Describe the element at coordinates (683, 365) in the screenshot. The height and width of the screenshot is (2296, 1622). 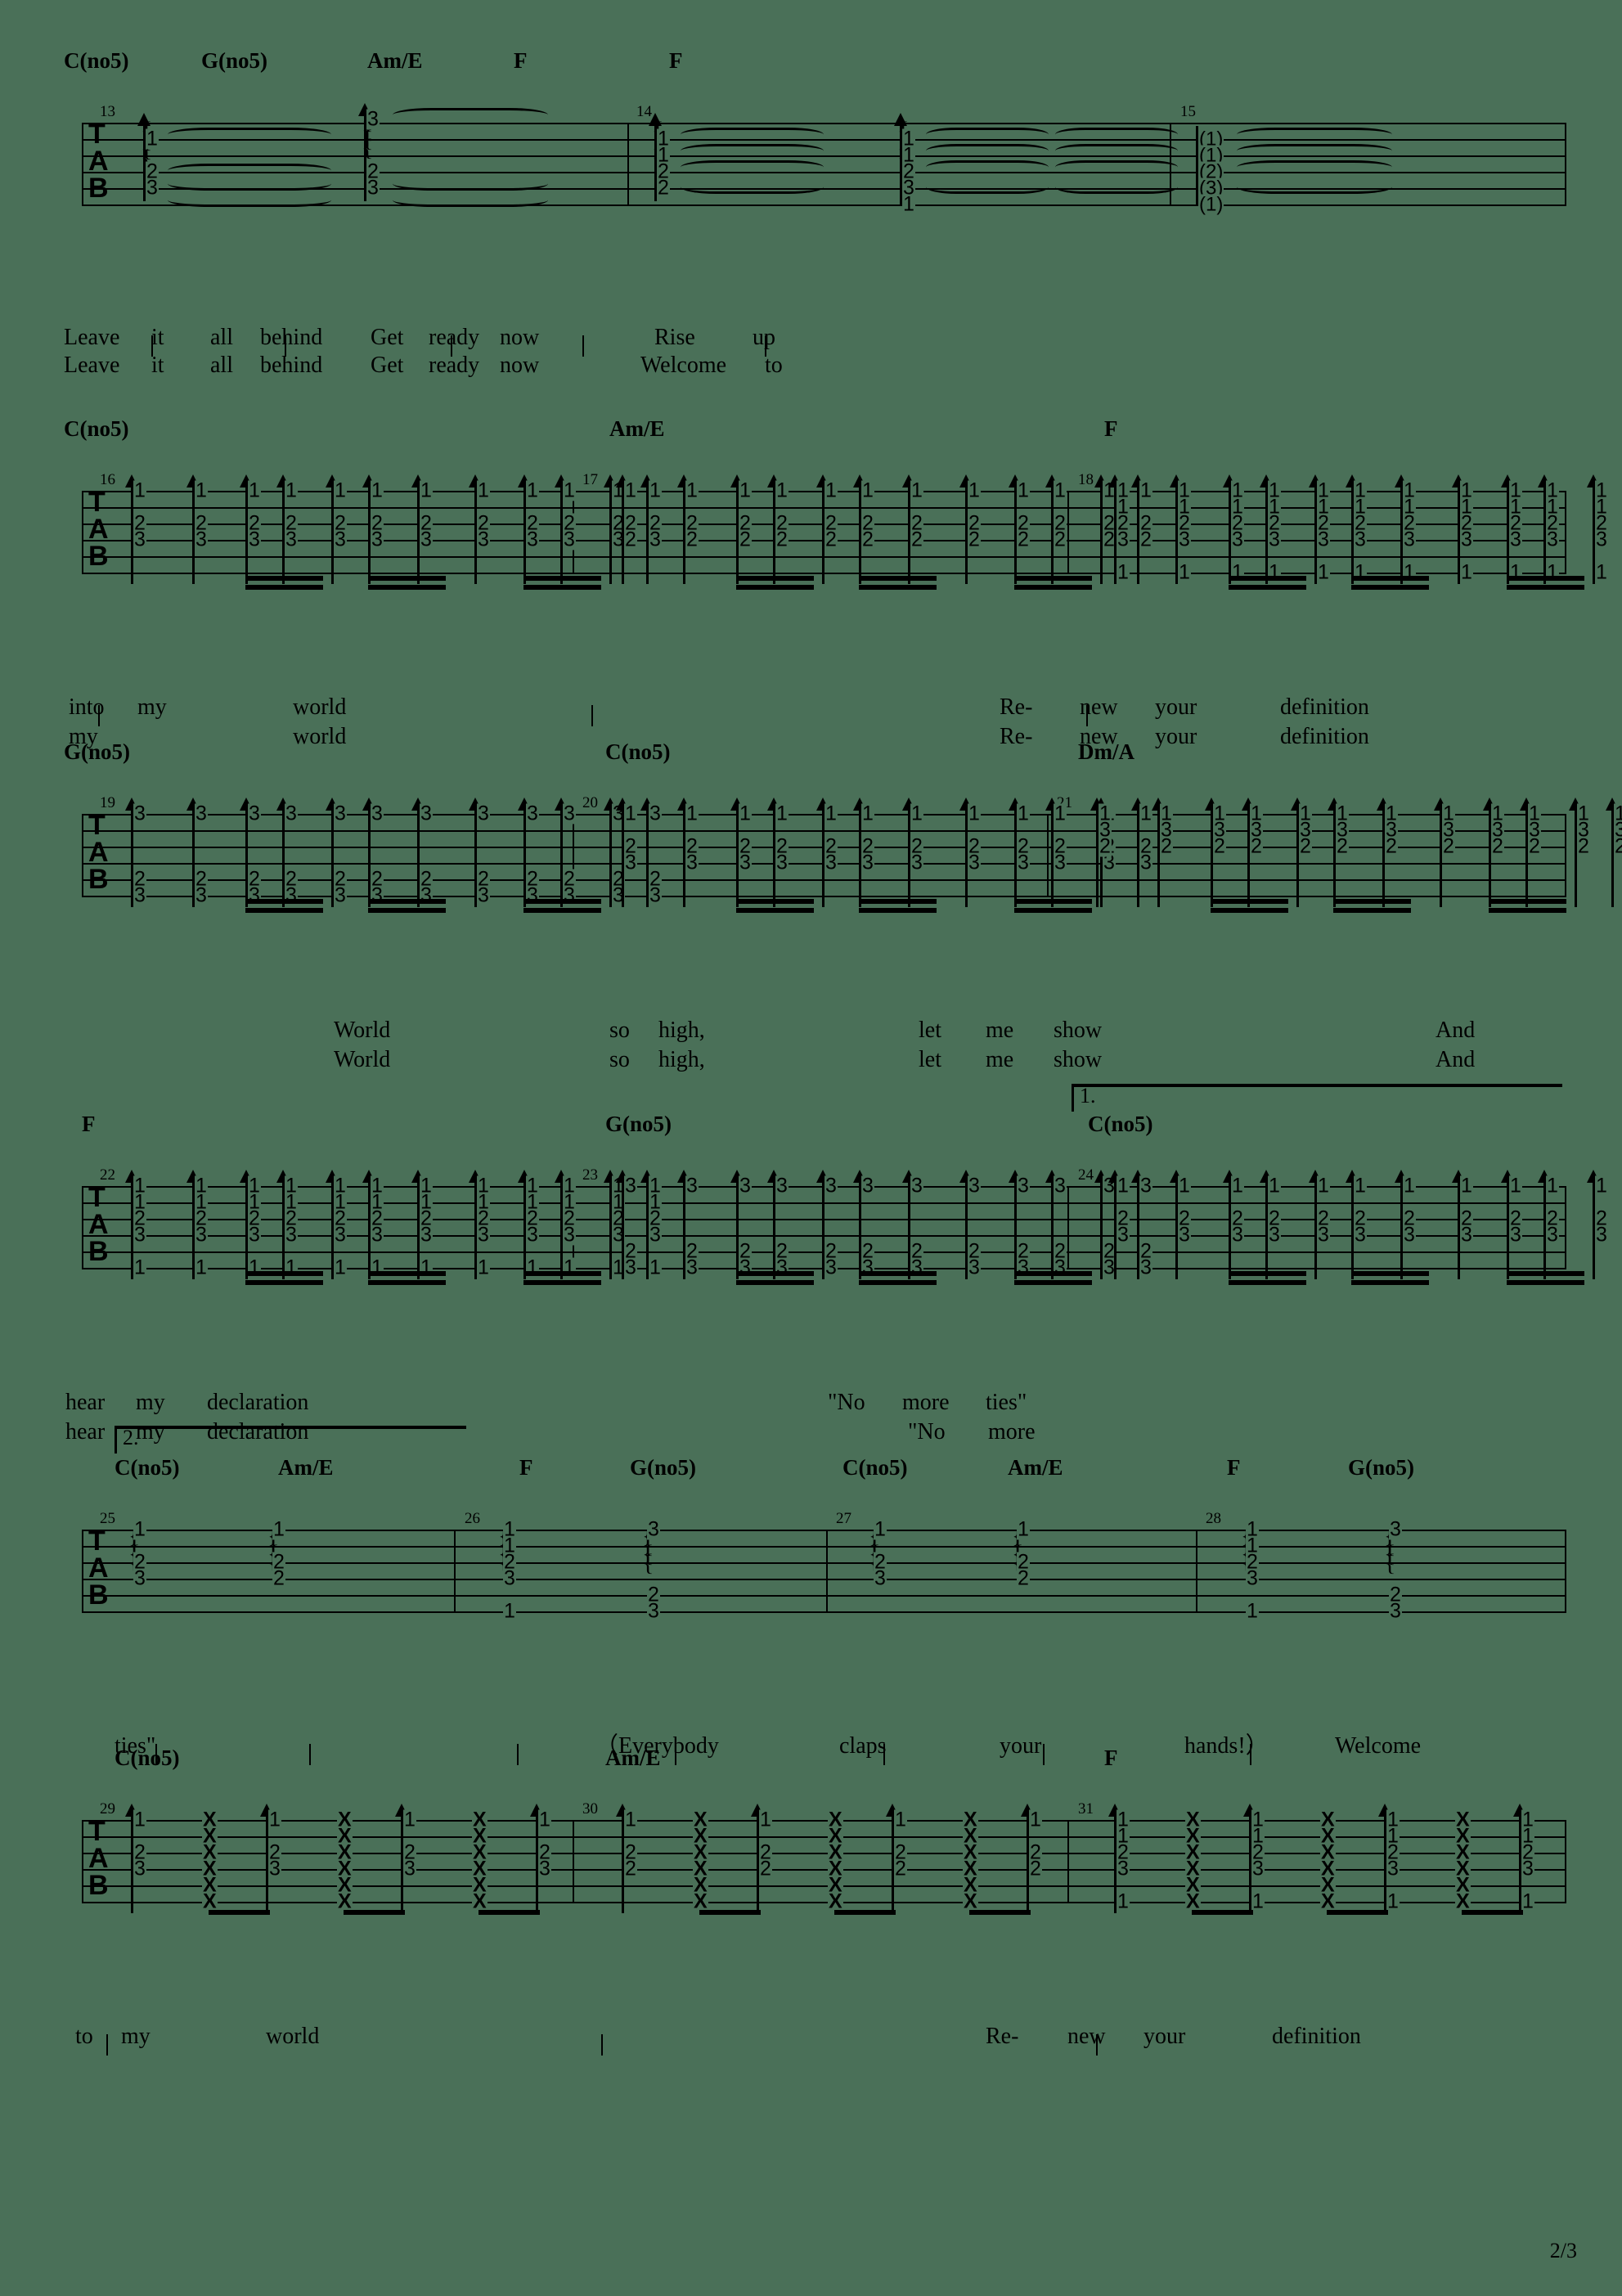
I see `lyric-word: Welcome` at that location.